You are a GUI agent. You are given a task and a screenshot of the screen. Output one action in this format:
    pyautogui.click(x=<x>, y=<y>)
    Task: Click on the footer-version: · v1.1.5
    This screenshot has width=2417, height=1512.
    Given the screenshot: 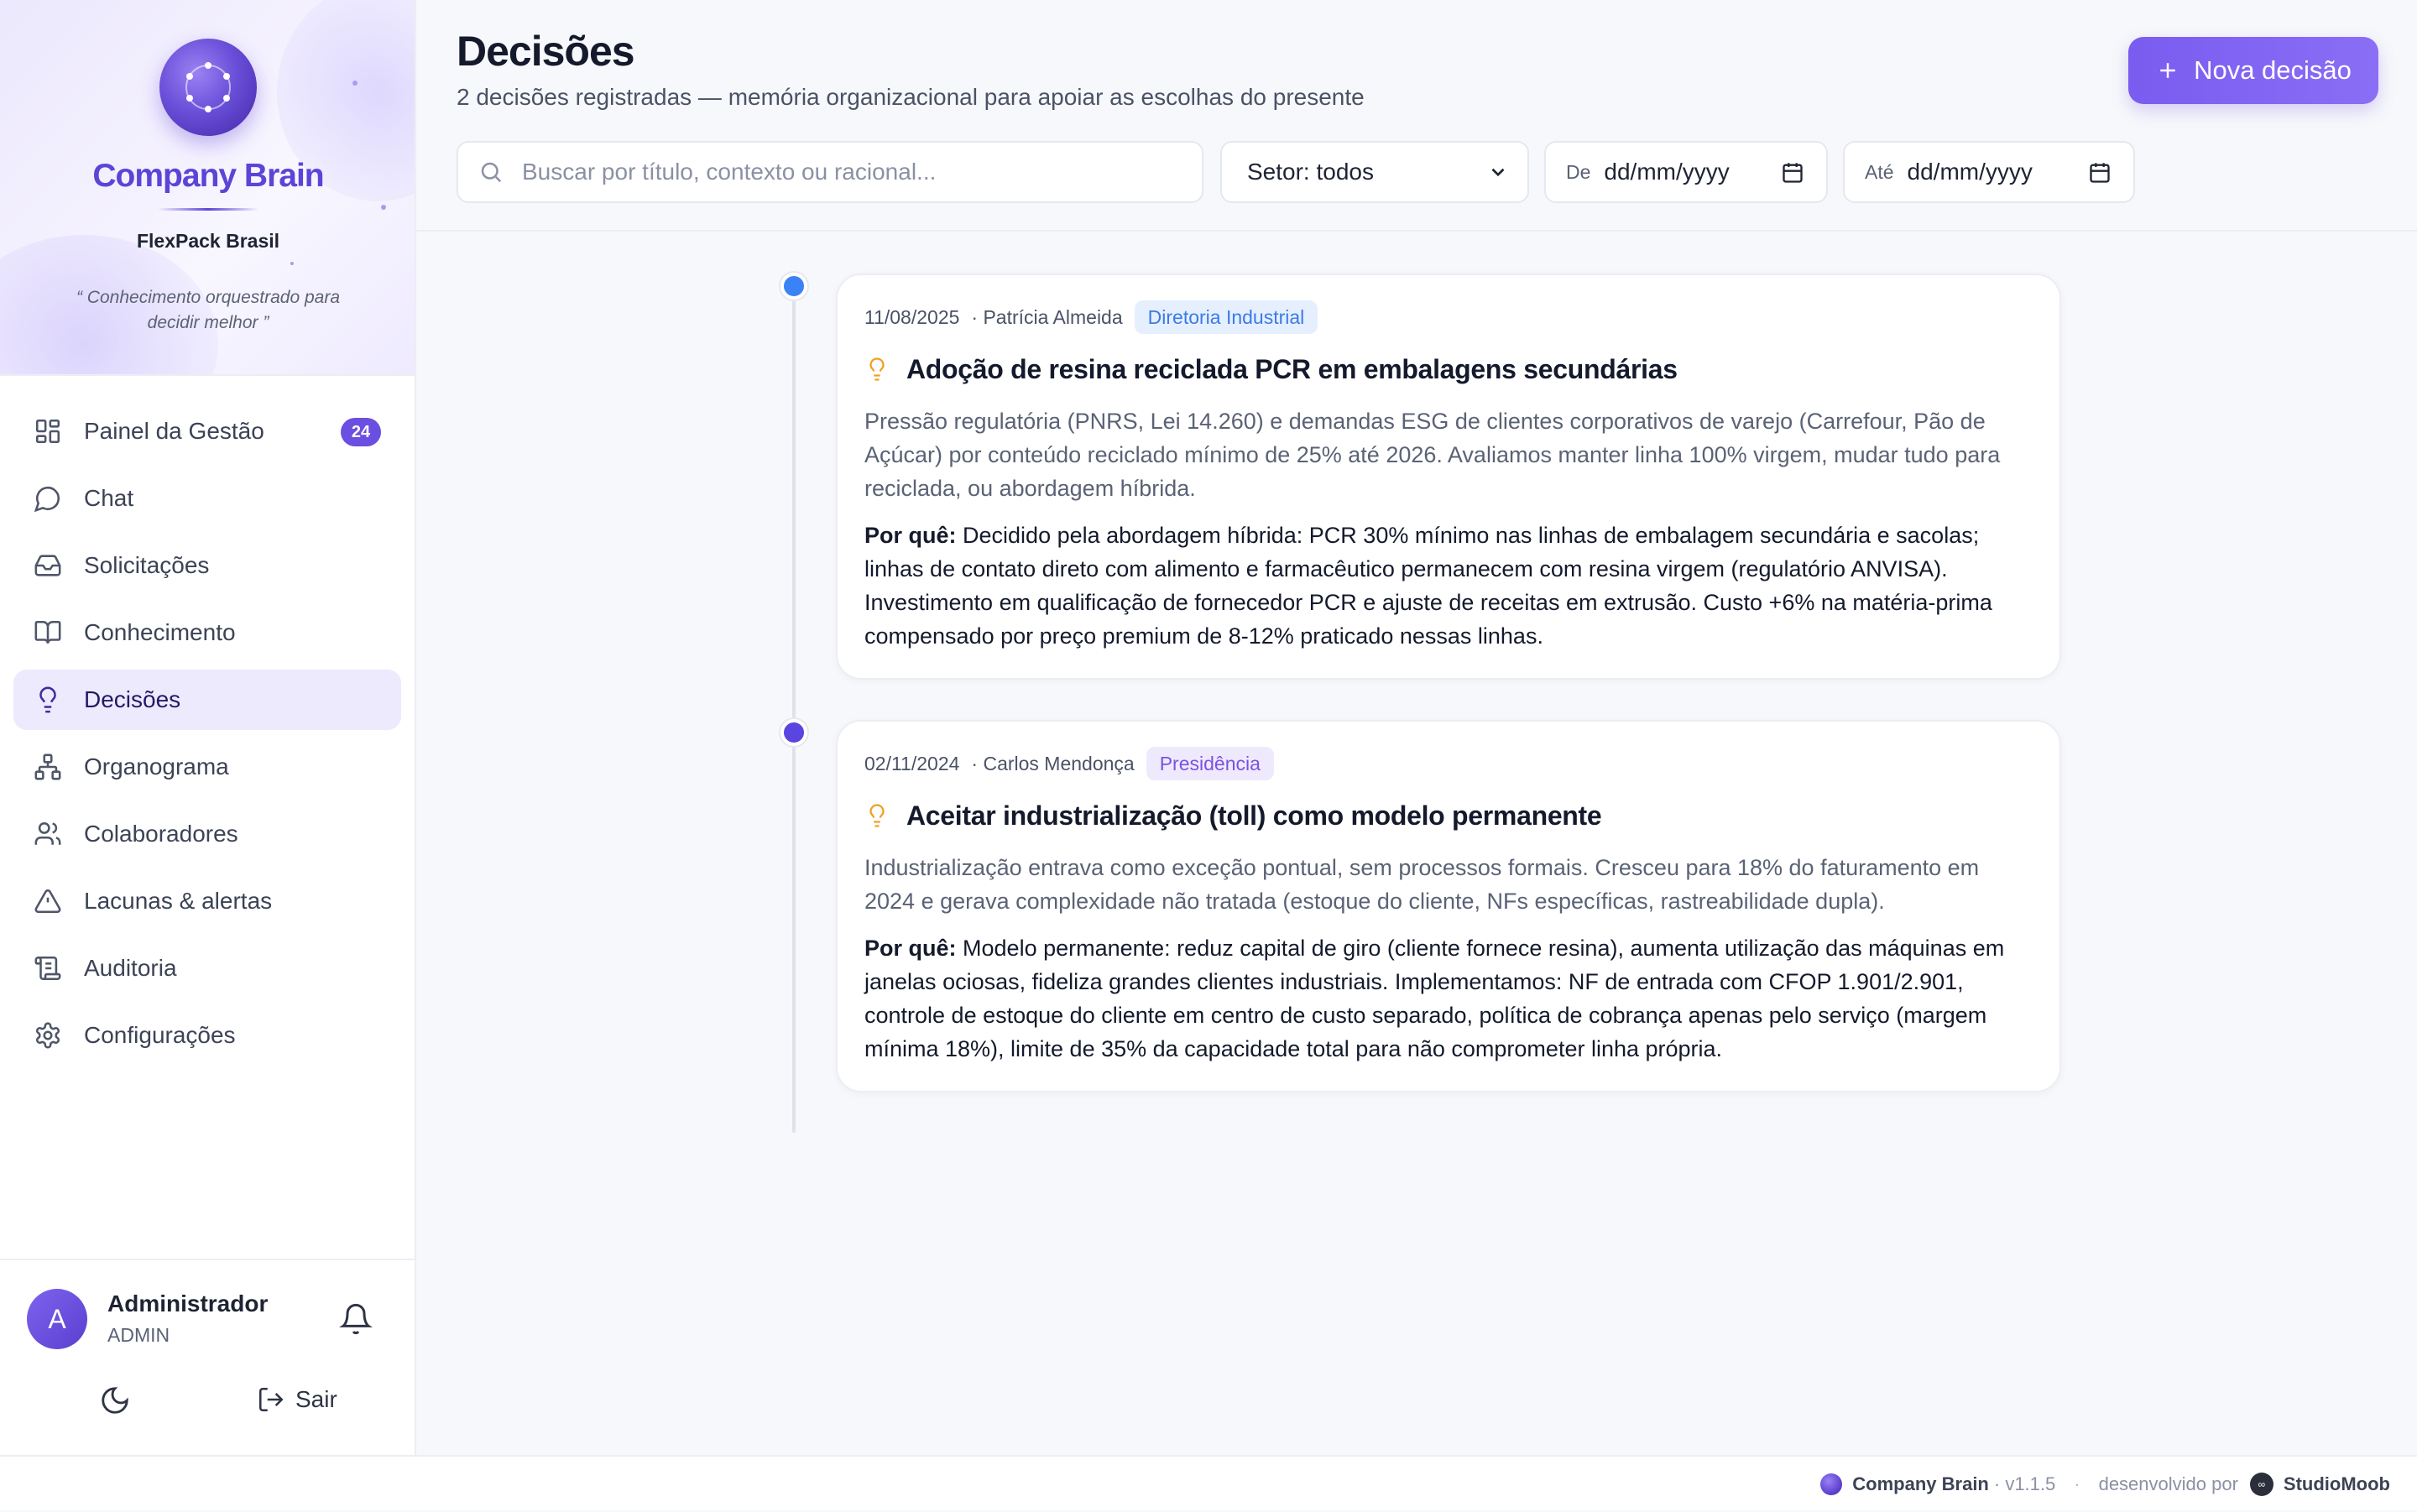 What is the action you would take?
    pyautogui.click(x=2024, y=1484)
    